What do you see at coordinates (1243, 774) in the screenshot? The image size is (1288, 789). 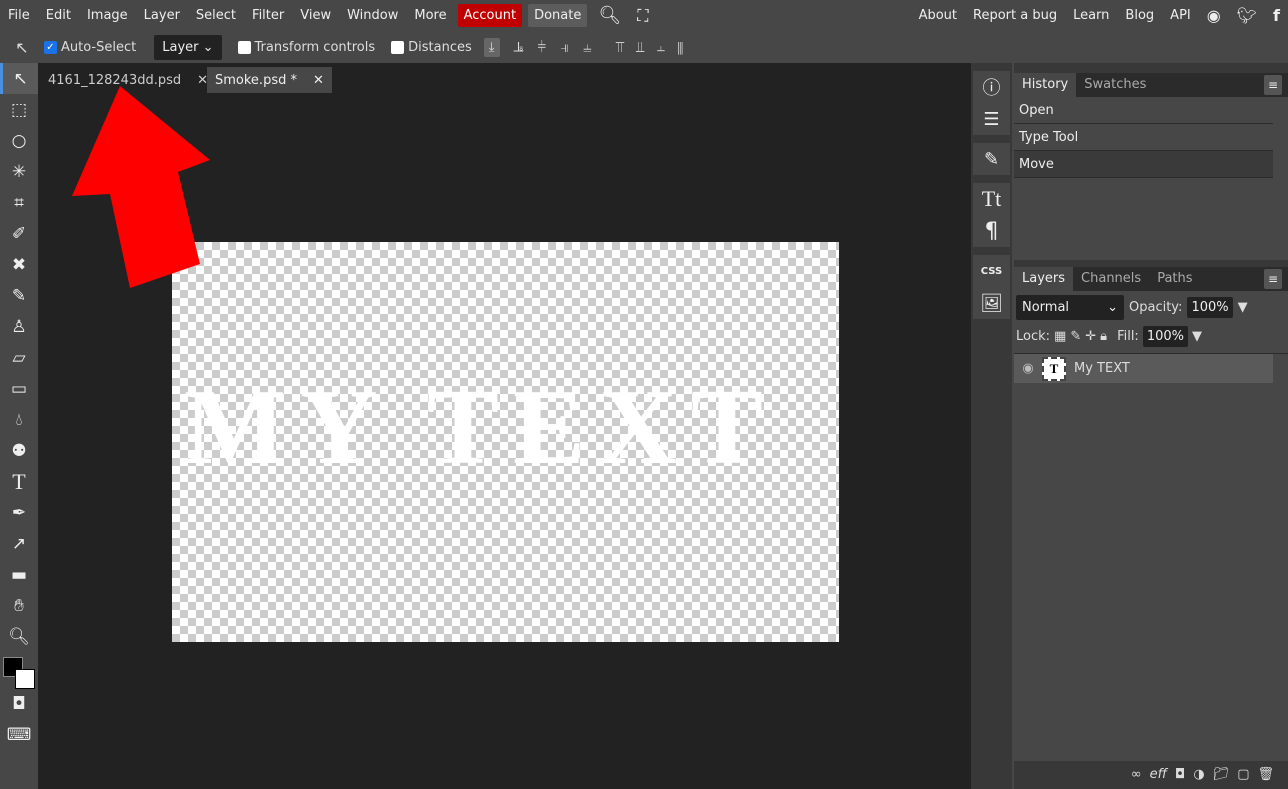 I see `new-layer-icon: ▢` at bounding box center [1243, 774].